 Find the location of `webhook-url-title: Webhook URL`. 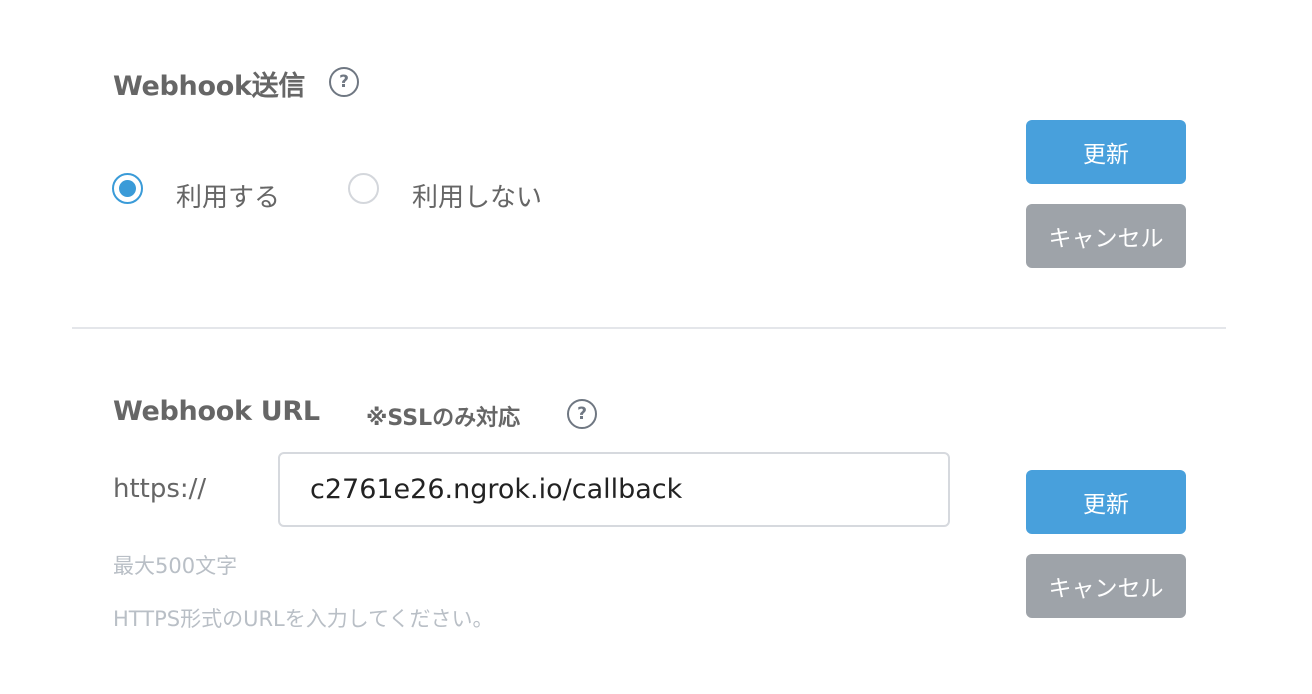

webhook-url-title: Webhook URL is located at coordinates (216, 411).